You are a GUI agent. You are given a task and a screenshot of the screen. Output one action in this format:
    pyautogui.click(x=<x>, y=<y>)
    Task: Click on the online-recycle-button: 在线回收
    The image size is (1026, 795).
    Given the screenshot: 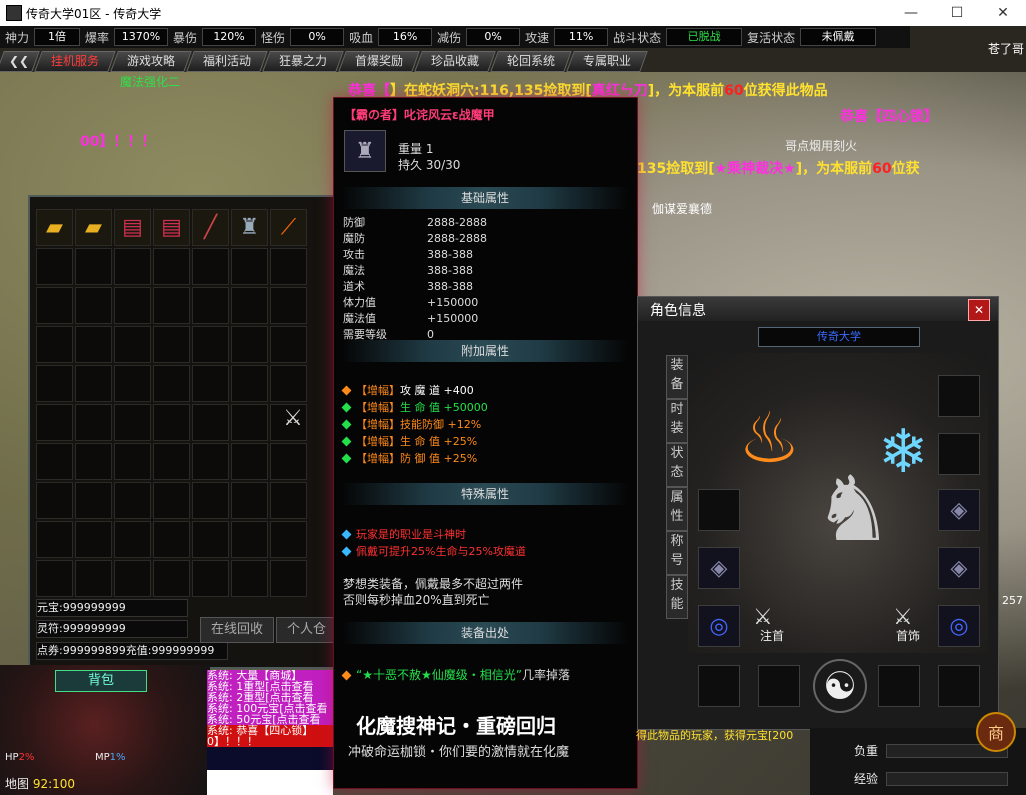 What is the action you would take?
    pyautogui.click(x=237, y=630)
    